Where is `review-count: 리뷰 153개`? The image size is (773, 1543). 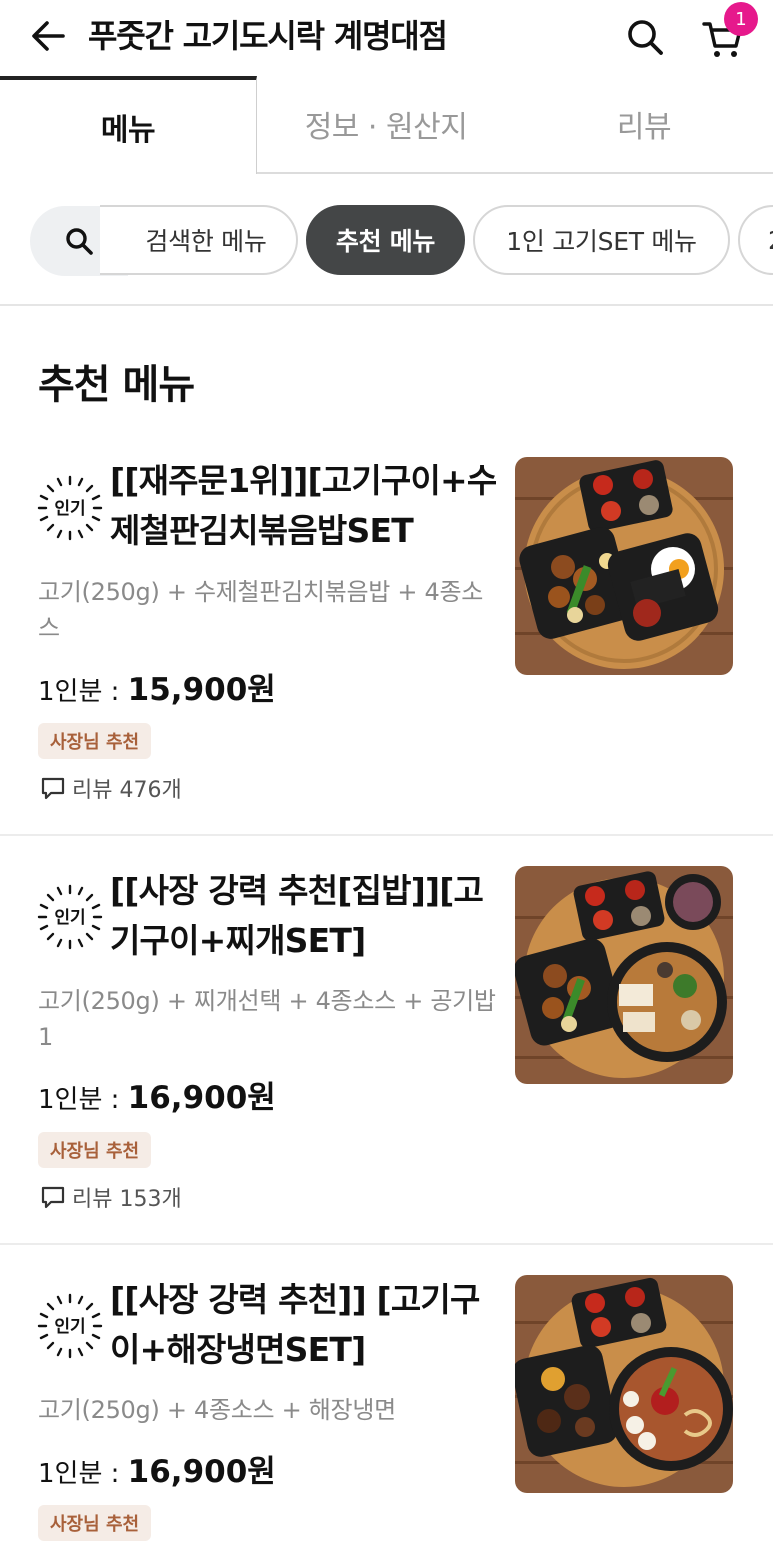 review-count: 리뷰 153개 is located at coordinates (111, 1197).